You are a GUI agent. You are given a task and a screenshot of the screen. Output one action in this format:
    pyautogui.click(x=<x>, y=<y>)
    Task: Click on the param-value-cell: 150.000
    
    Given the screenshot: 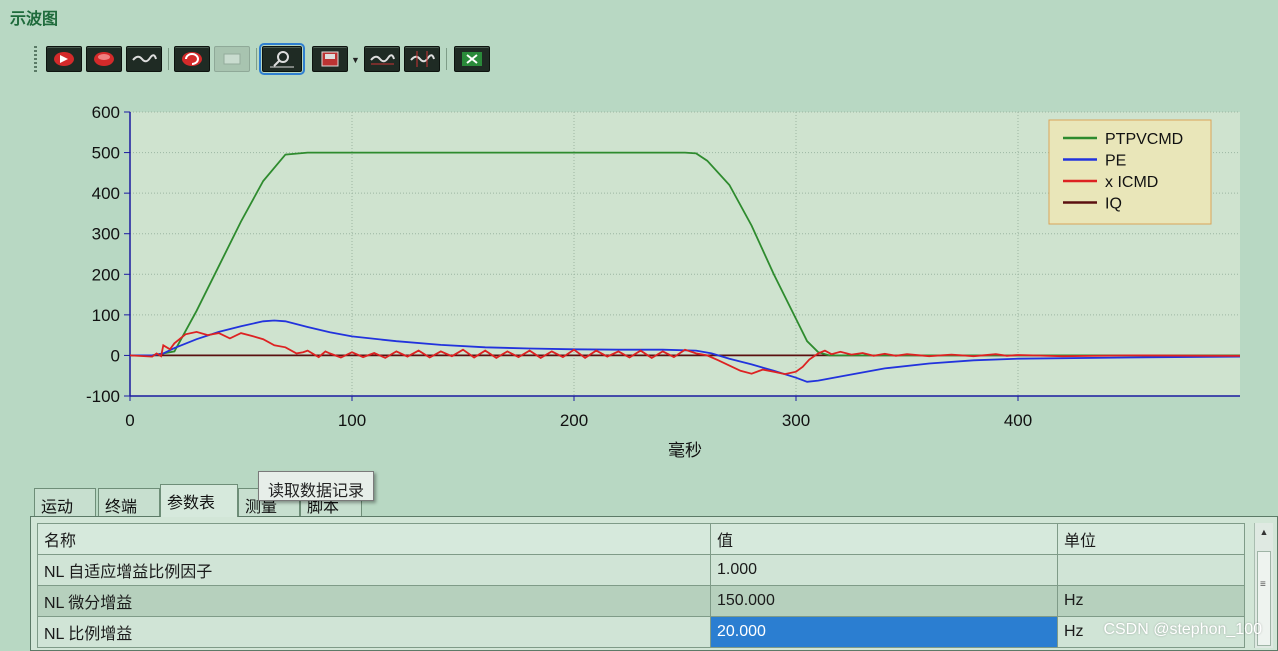 What is the action you would take?
    pyautogui.click(x=884, y=601)
    